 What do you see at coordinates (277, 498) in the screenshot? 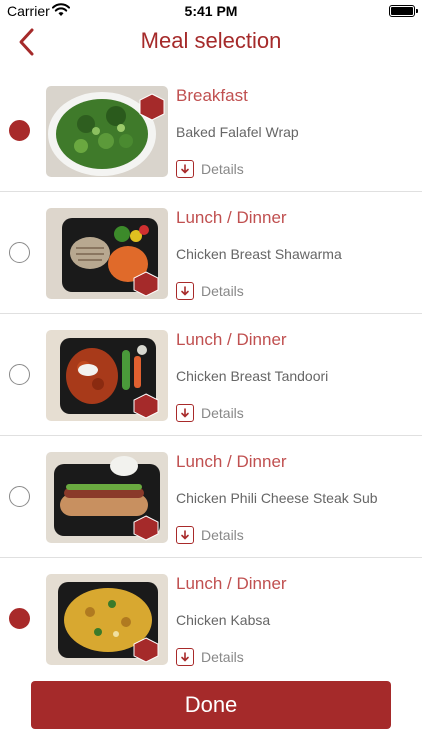
I see `meal-name: Chicken Phili Cheese Steak Sub` at bounding box center [277, 498].